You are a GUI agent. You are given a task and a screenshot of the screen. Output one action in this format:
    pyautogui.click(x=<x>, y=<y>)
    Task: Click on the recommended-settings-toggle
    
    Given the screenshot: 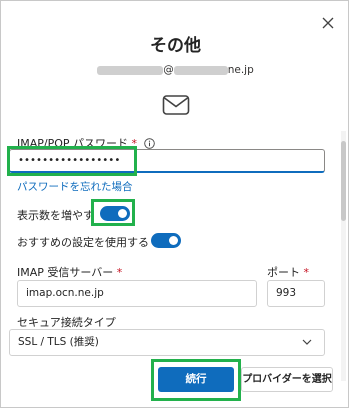 What is the action you would take?
    pyautogui.click(x=166, y=240)
    